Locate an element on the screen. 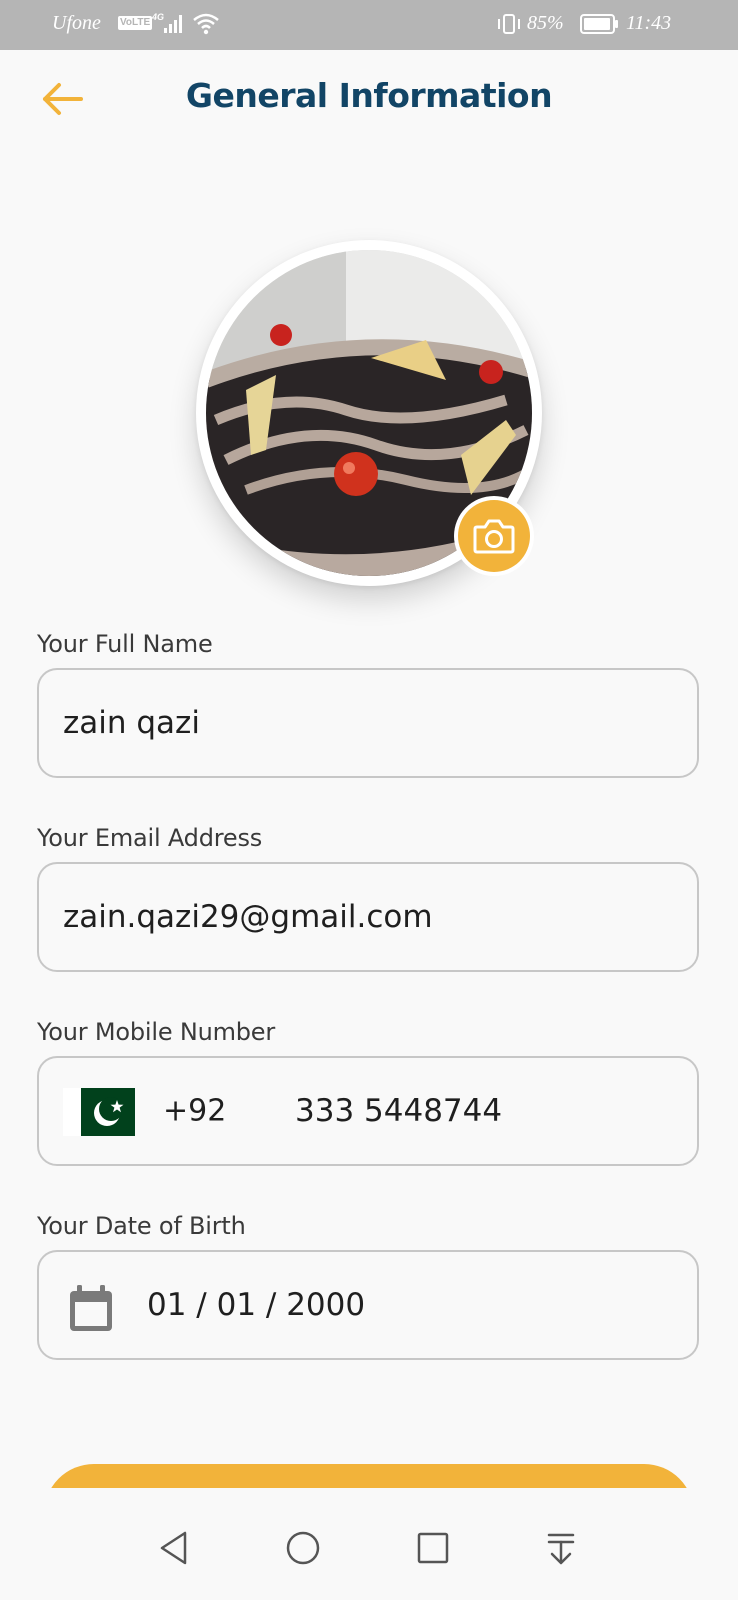 This screenshot has height=1600, width=738. change-photo-button is located at coordinates (494, 536).